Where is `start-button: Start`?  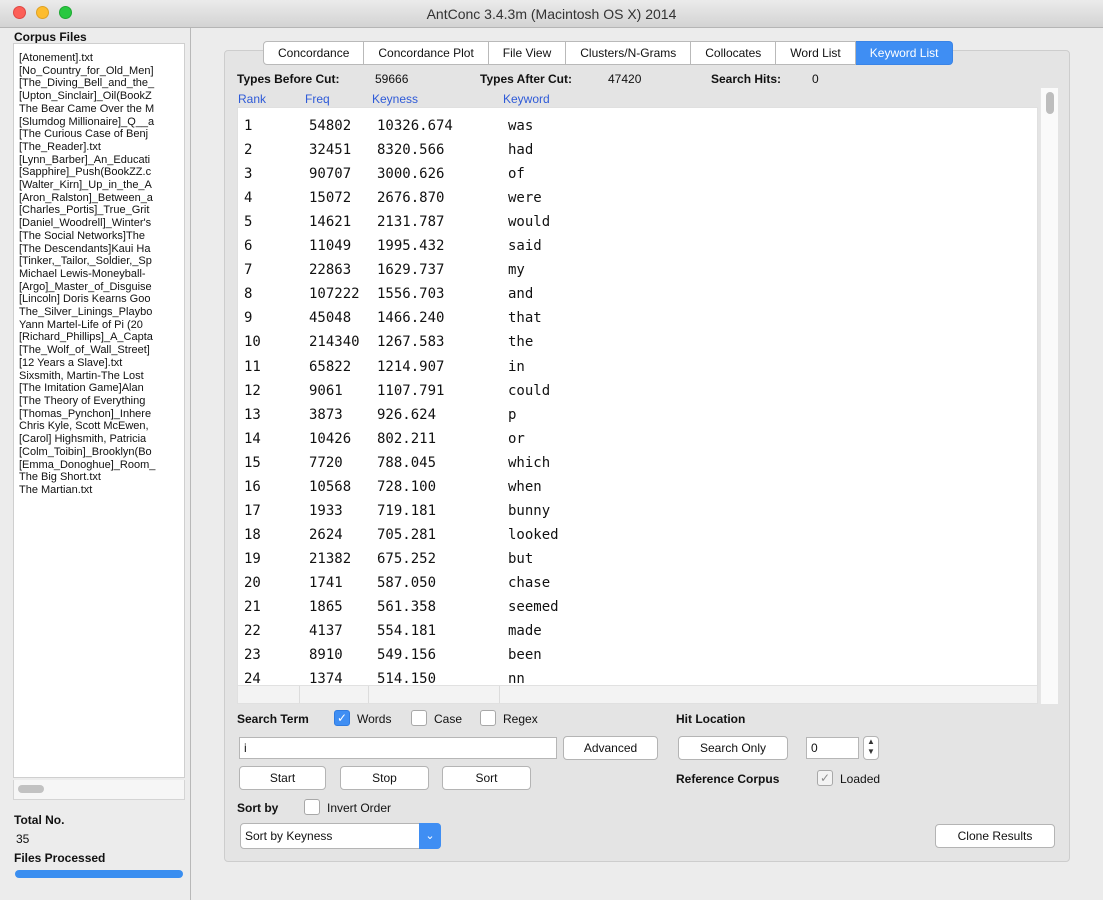
start-button: Start is located at coordinates (282, 778).